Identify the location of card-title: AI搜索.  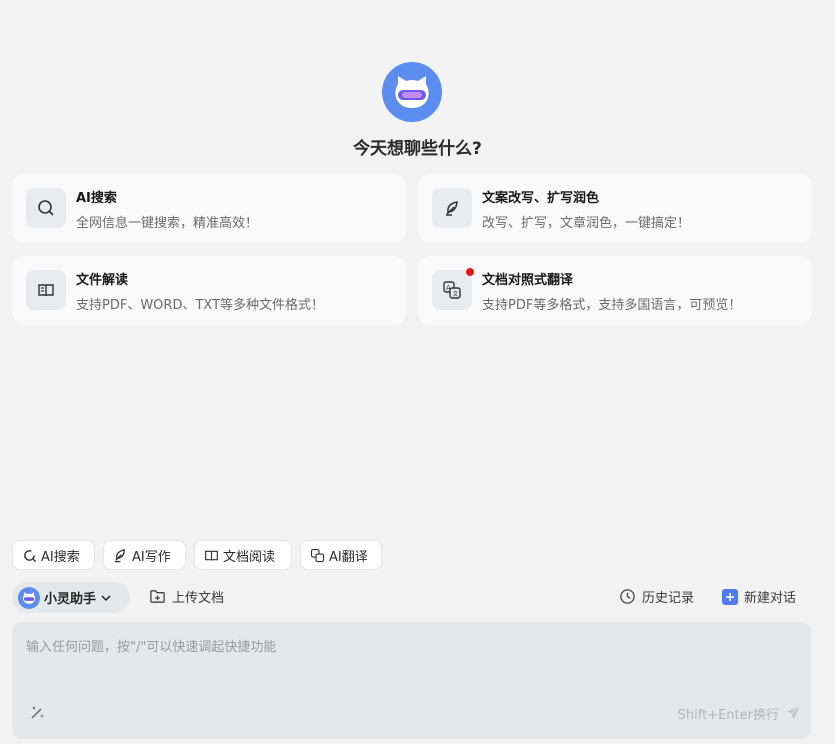
(96, 198).